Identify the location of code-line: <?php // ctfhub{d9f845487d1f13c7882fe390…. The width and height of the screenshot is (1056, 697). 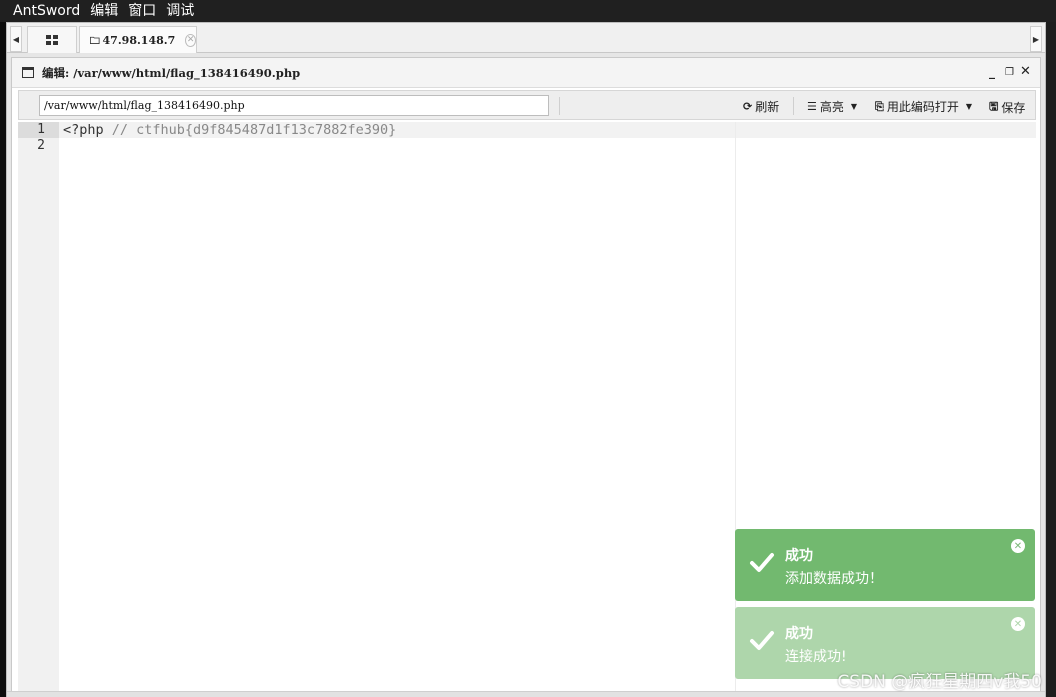
(229, 130).